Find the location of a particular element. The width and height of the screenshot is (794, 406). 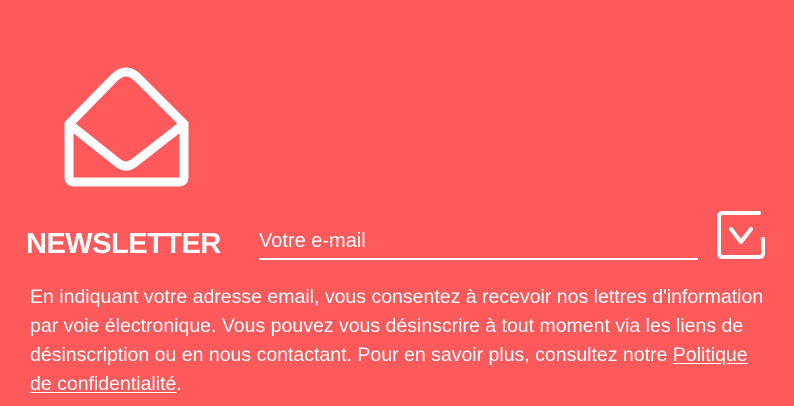

newsletter-title: NEWSLETTER is located at coordinates (123, 244).